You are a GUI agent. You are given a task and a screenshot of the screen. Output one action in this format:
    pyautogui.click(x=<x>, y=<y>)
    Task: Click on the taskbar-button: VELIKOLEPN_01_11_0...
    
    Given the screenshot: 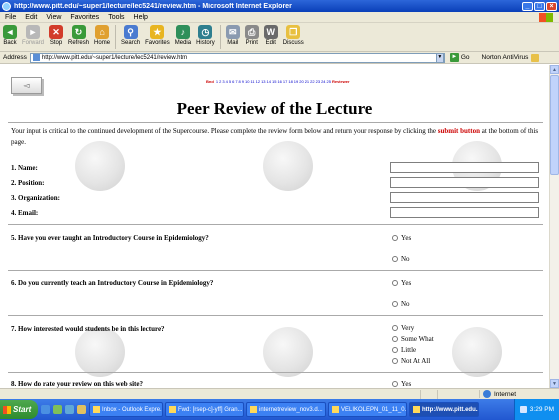 What is the action you would take?
    pyautogui.click(x=367, y=409)
    